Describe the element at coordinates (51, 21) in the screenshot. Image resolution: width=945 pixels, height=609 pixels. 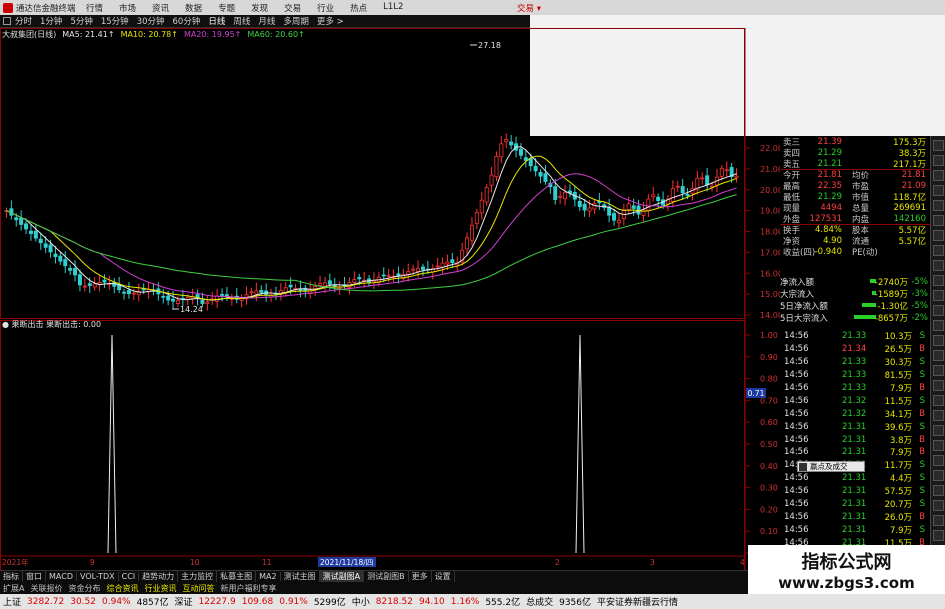
I see `period-tab: 1分钟` at that location.